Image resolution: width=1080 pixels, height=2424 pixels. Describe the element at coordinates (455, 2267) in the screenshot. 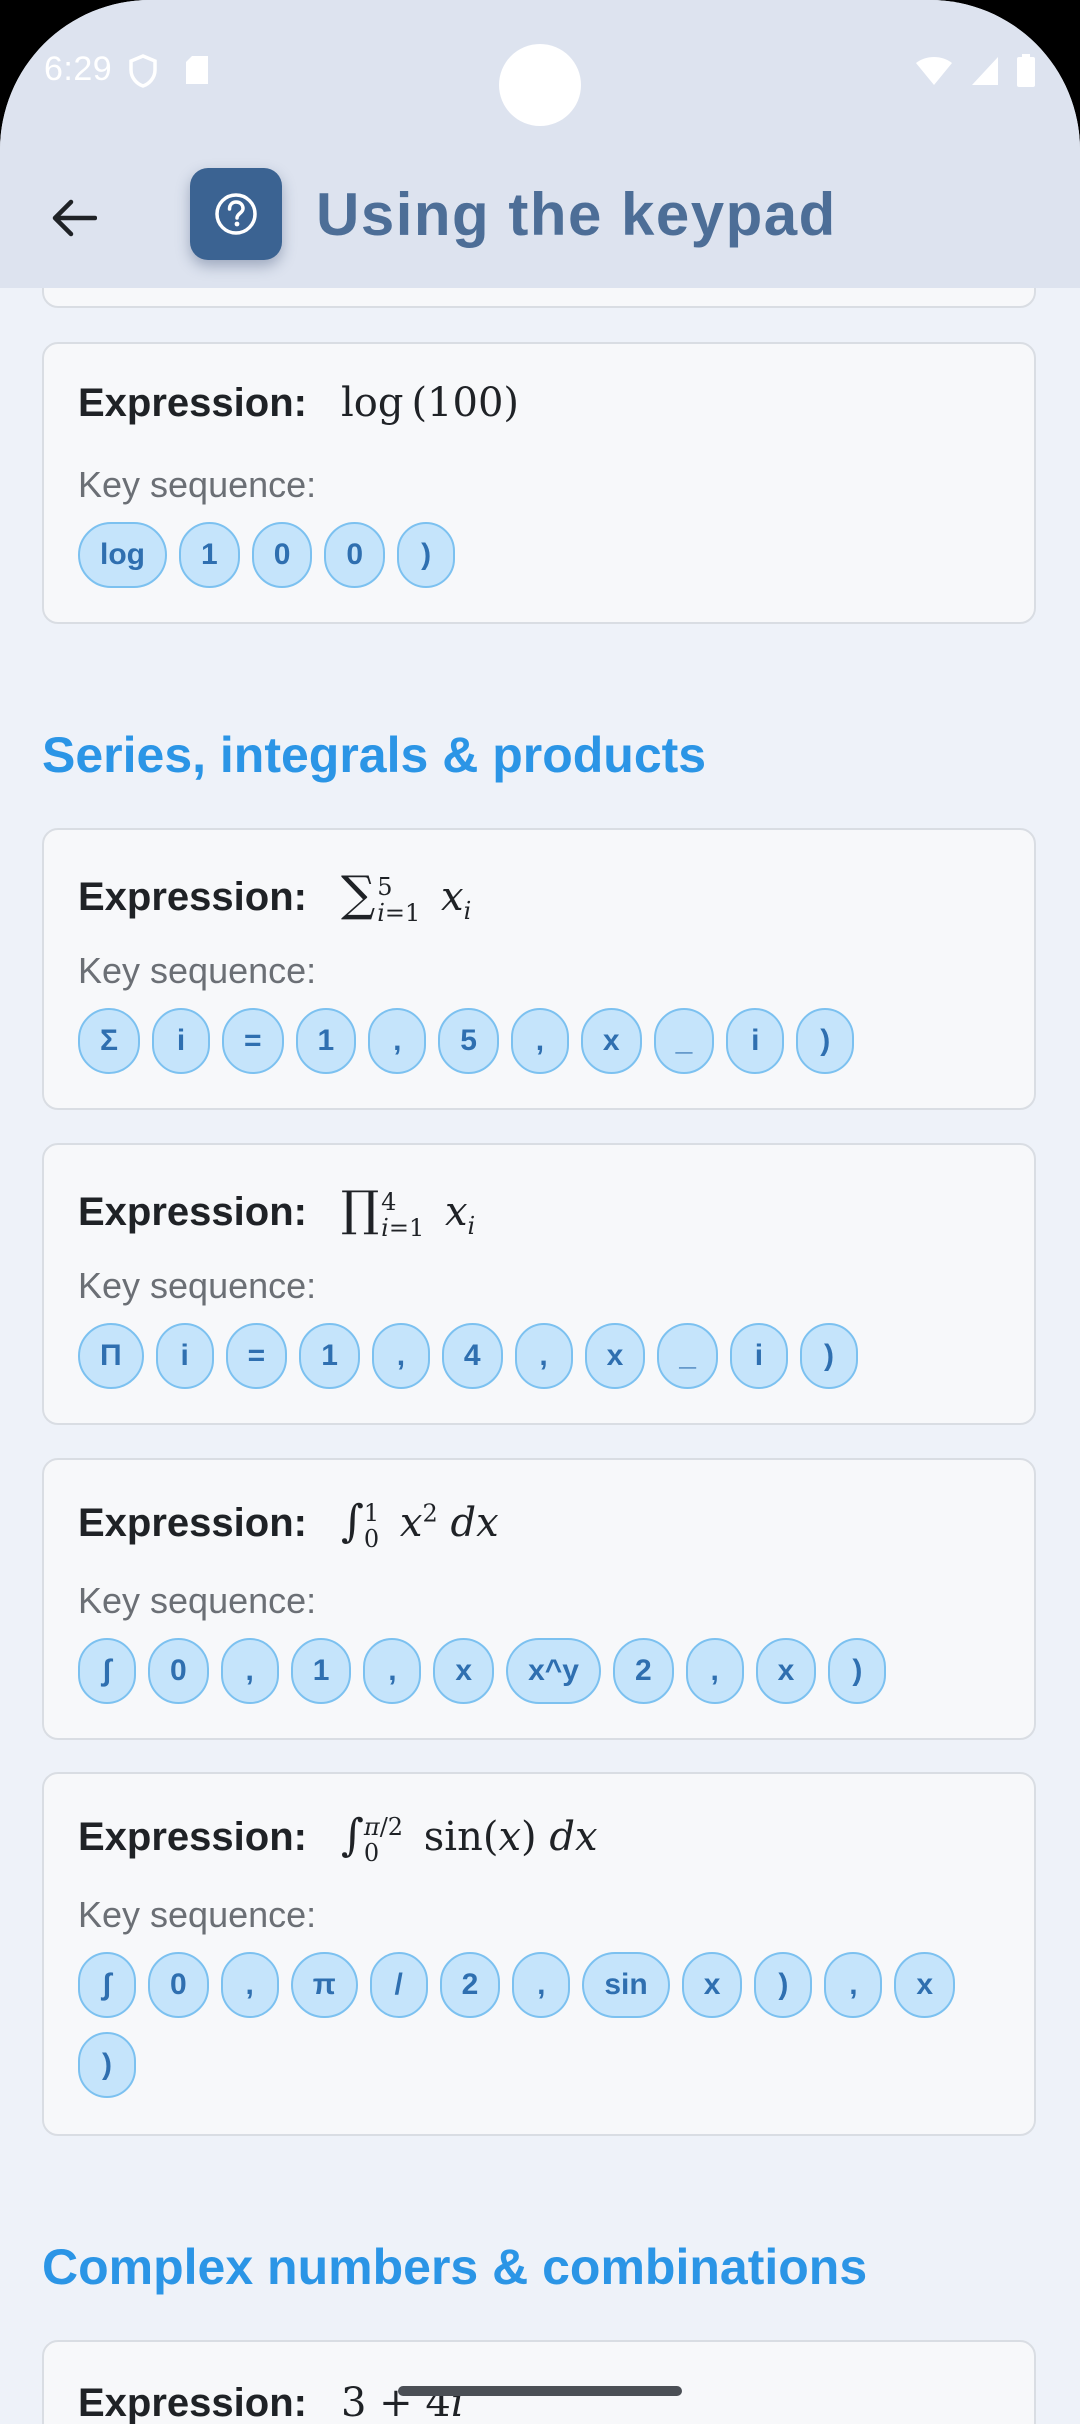

I see `section-heading-complex: Complex numbers & combinations` at that location.